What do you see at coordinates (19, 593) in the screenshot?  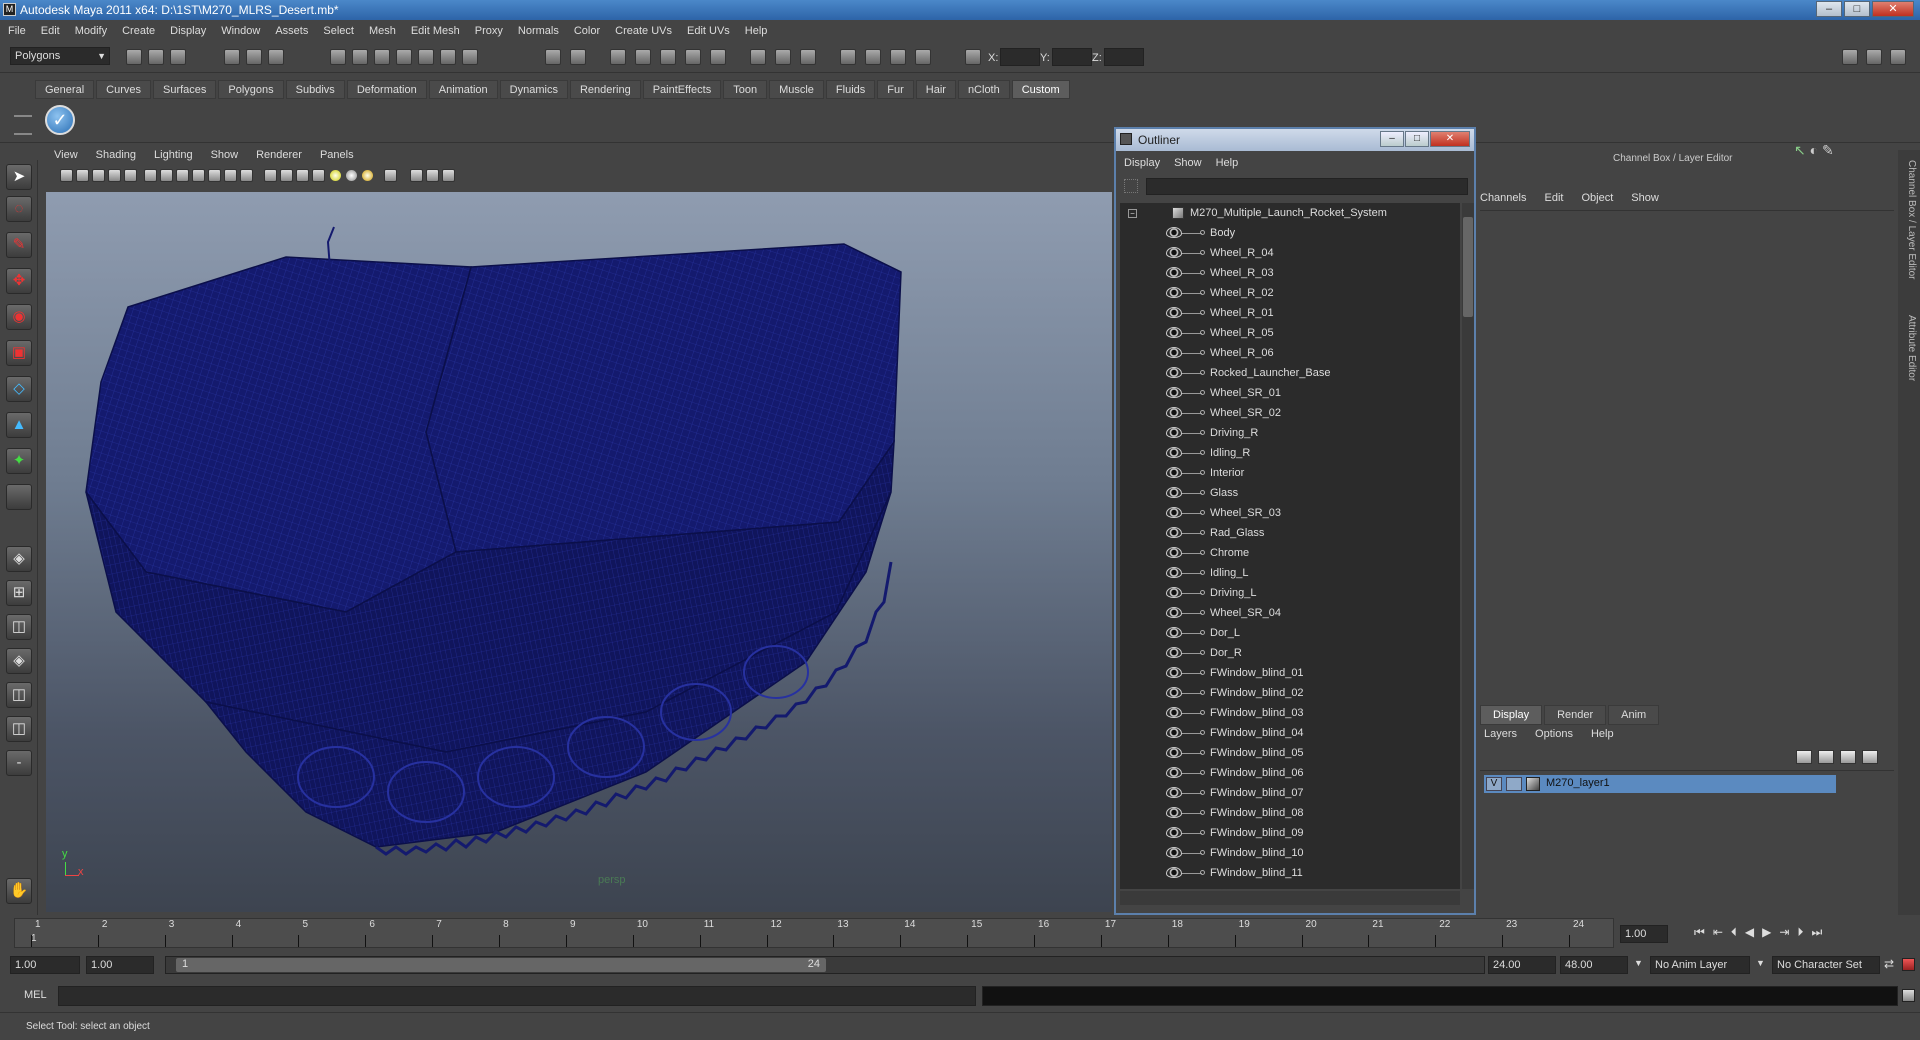 I see `four-view-layout-icon: ⊞` at bounding box center [19, 593].